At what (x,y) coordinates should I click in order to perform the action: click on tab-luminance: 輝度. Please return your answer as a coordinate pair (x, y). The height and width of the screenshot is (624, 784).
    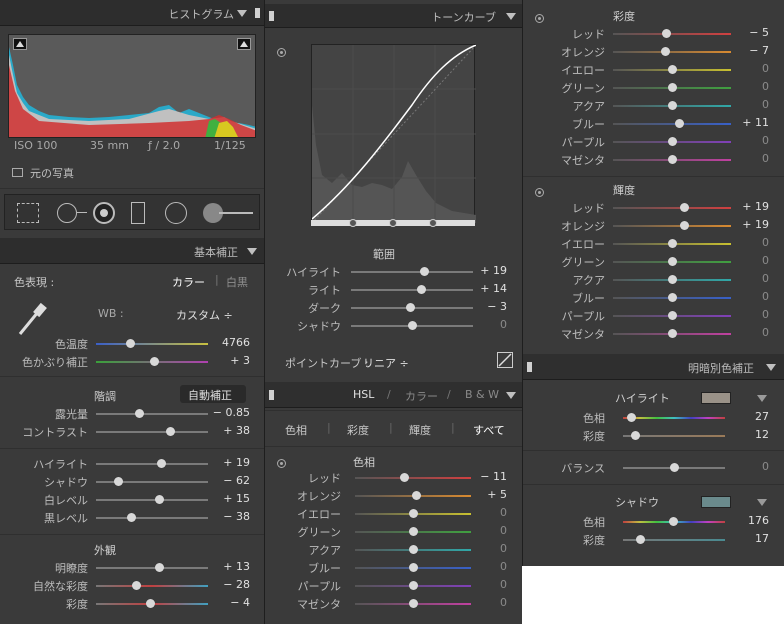
    Looking at the image, I should click on (420, 430).